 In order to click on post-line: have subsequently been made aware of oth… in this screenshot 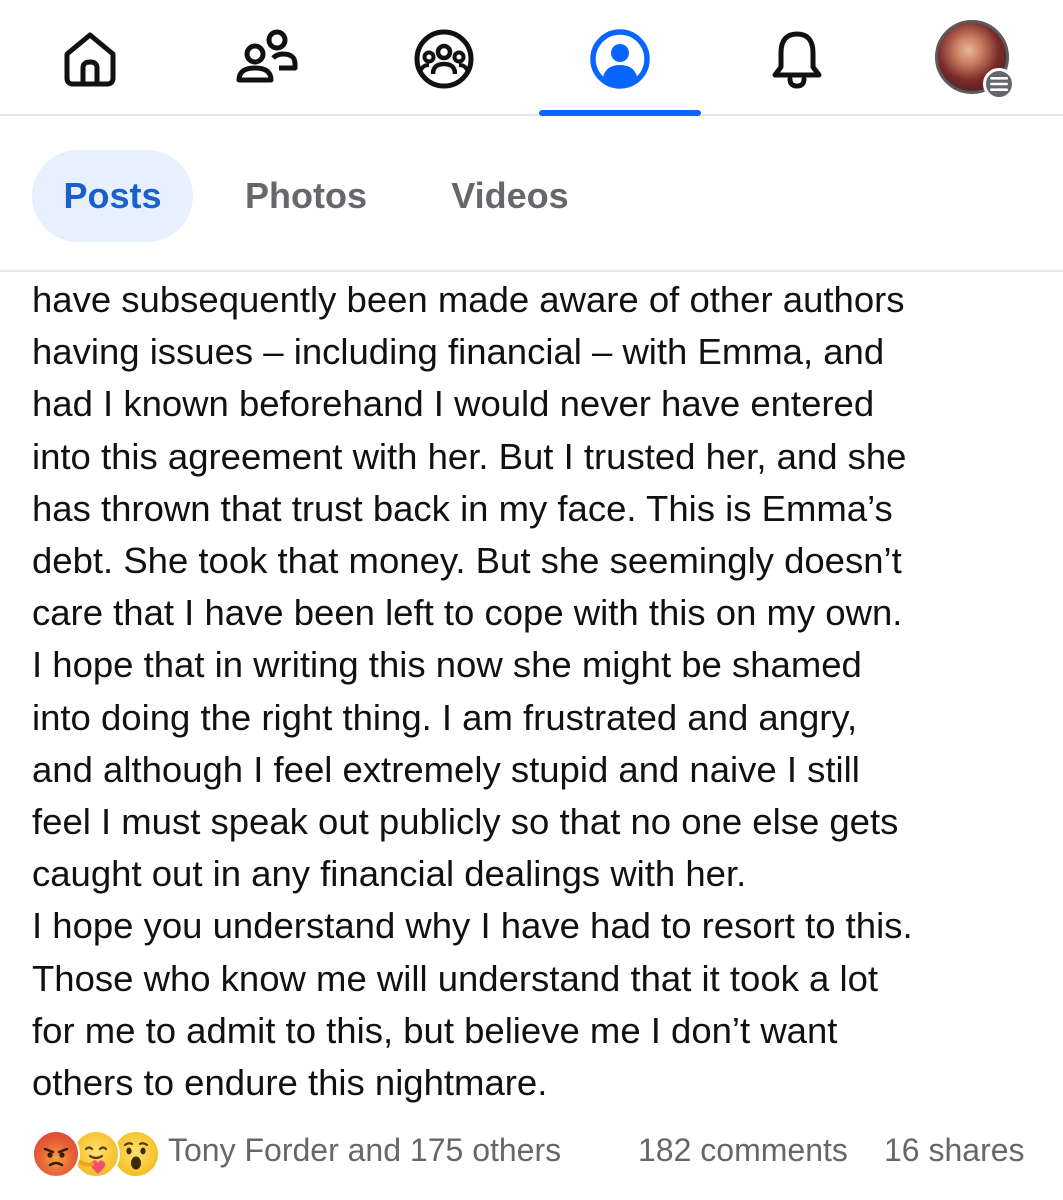, I will do `click(468, 299)`.